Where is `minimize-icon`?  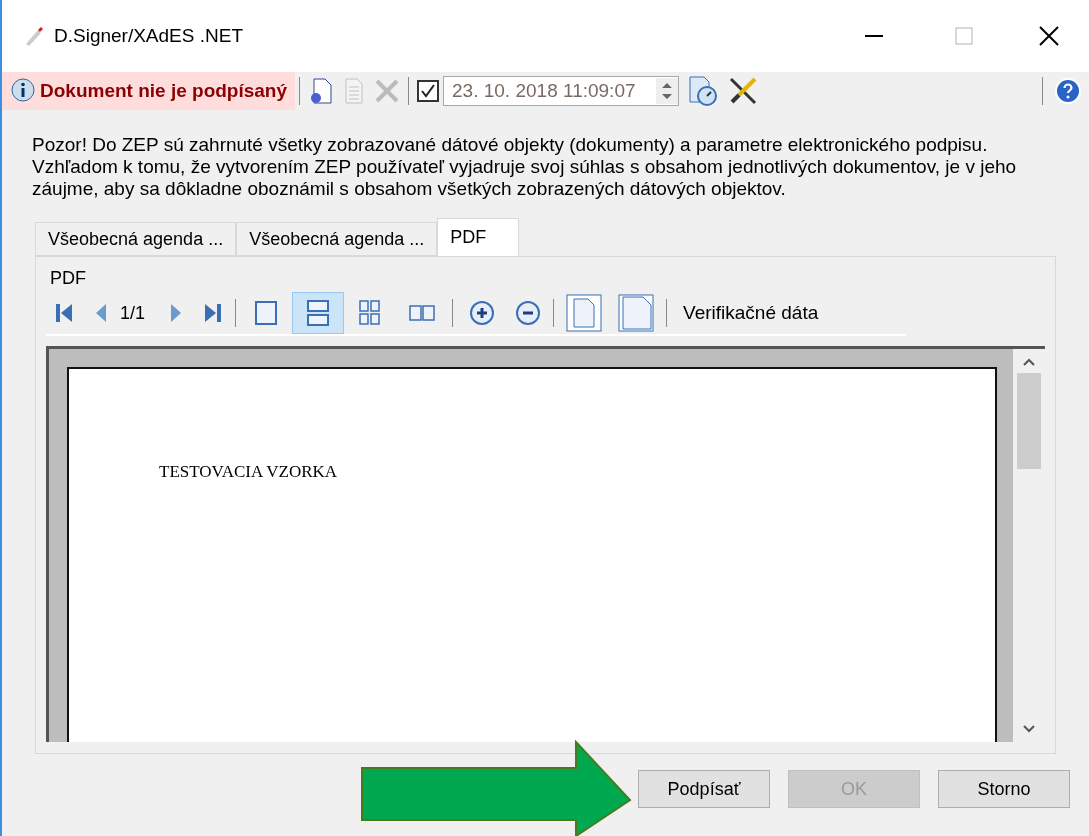 minimize-icon is located at coordinates (874, 36).